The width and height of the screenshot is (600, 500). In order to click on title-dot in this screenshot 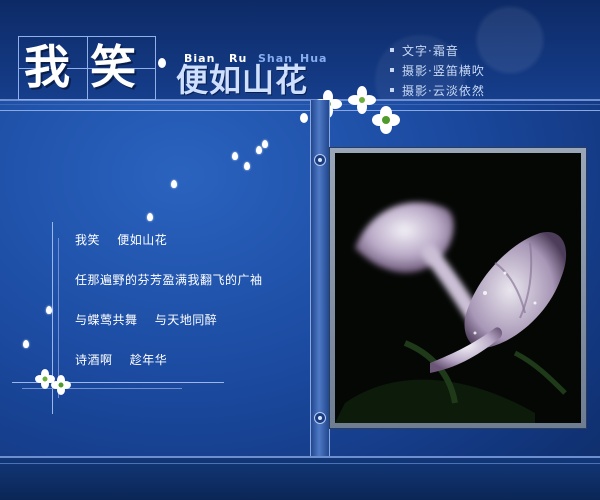, I will do `click(162, 63)`.